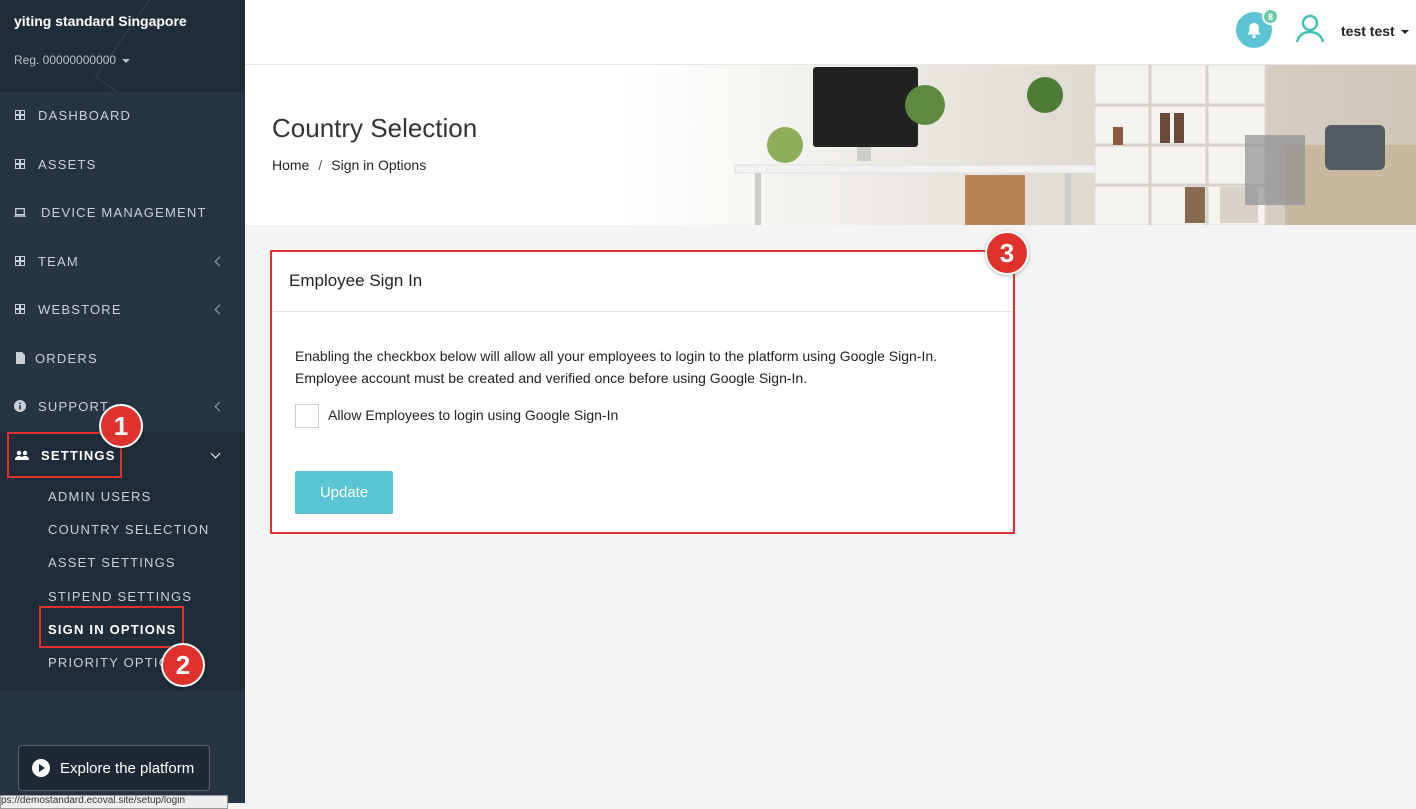 Image resolution: width=1416 pixels, height=809 pixels. I want to click on user-avatar-icon, so click(1310, 28).